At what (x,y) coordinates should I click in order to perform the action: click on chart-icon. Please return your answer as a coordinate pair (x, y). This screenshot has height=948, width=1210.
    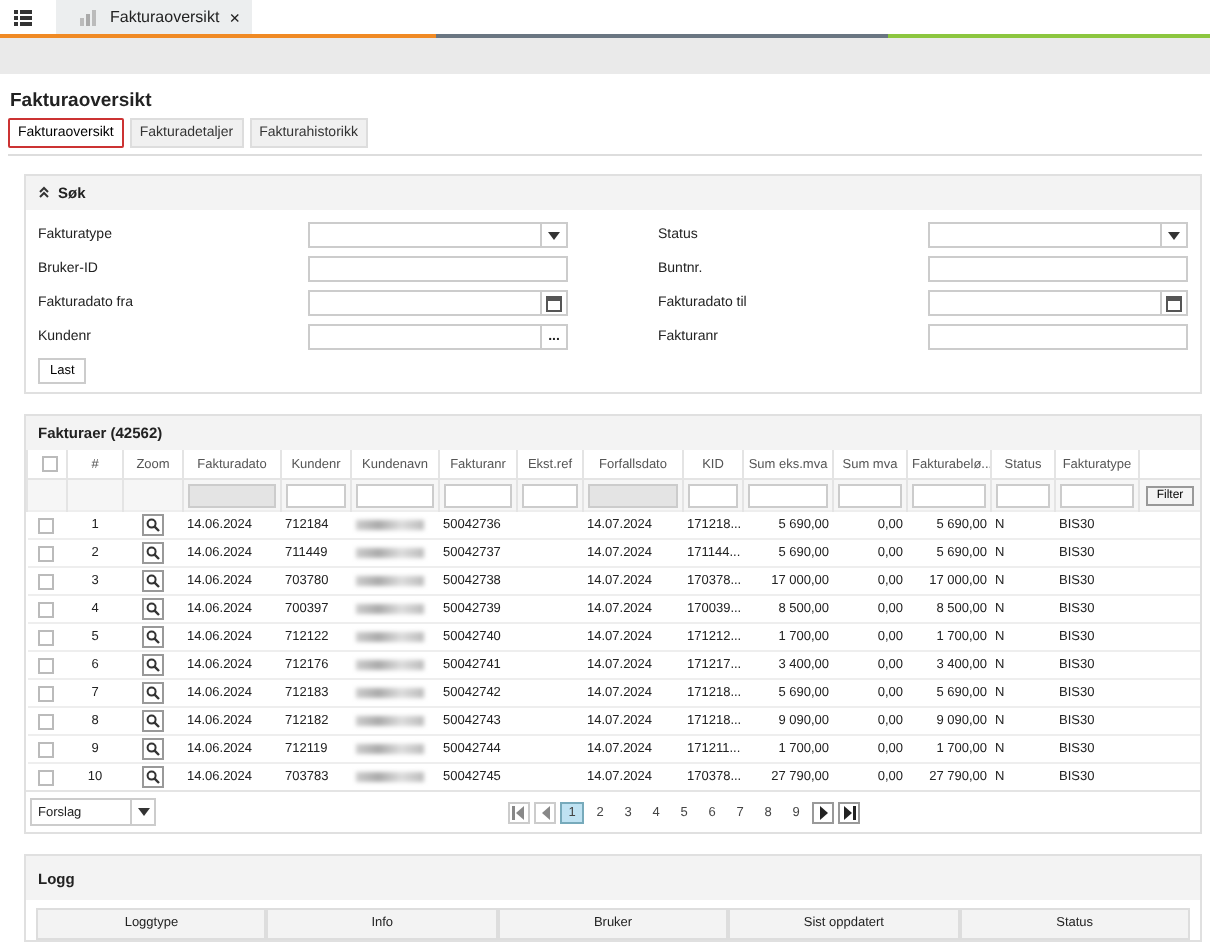
    Looking at the image, I should click on (90, 17).